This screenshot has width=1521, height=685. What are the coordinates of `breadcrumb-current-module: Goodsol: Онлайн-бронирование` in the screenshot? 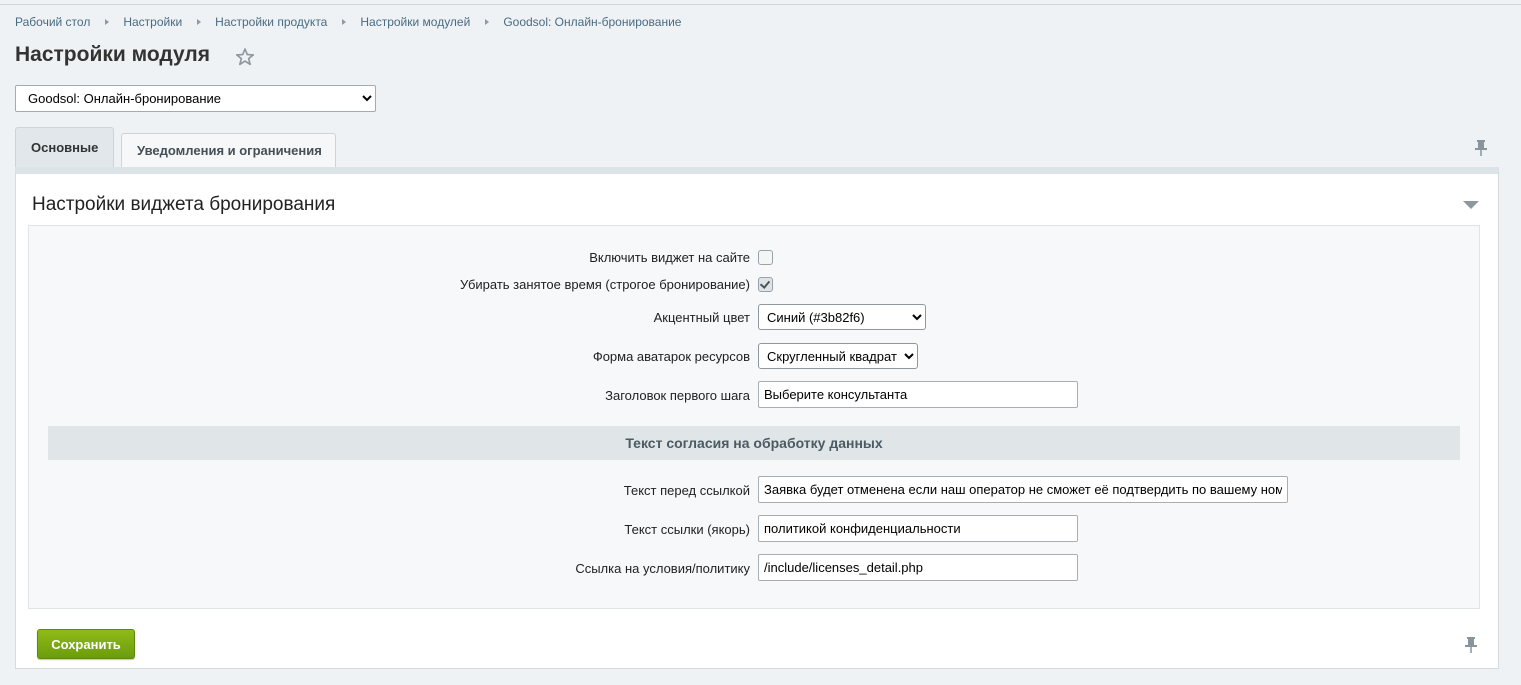 It's located at (592, 22).